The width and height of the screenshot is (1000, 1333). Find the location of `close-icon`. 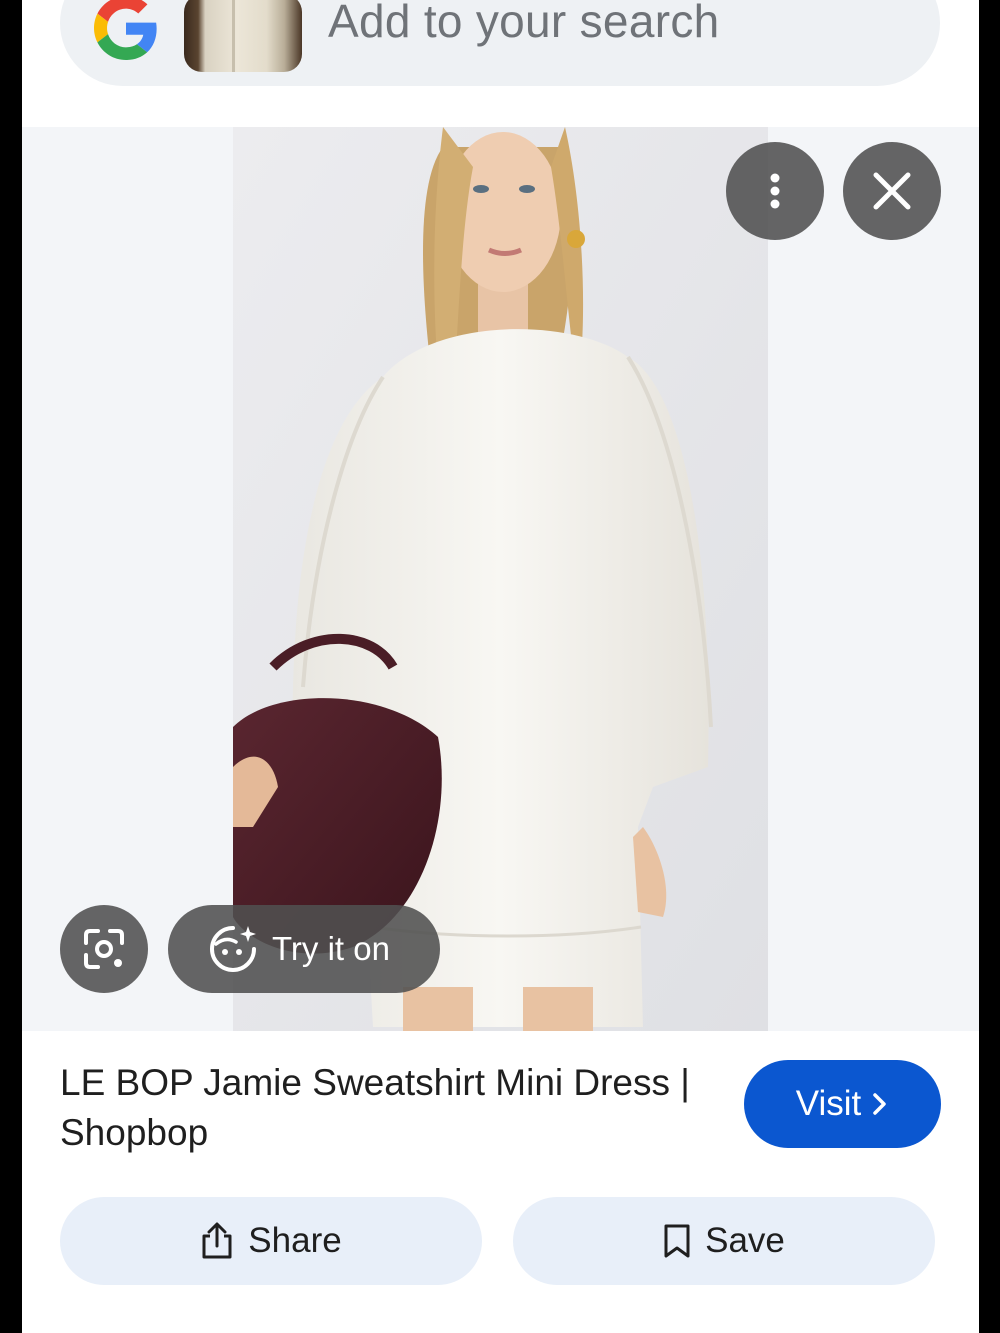

close-icon is located at coordinates (892, 191).